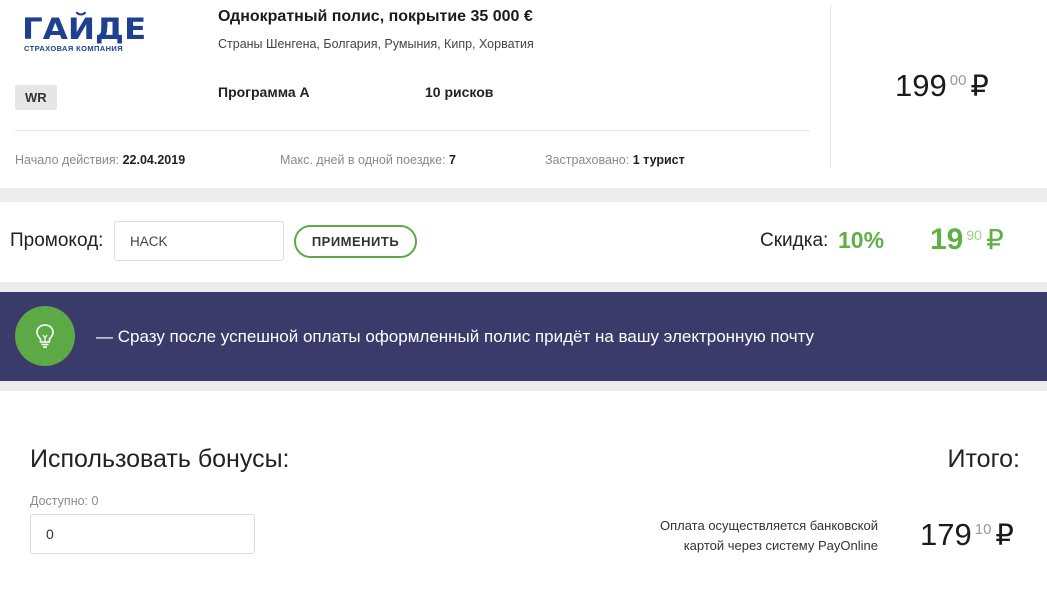  Describe the element at coordinates (264, 92) in the screenshot. I see `policy-program: Программа А` at that location.